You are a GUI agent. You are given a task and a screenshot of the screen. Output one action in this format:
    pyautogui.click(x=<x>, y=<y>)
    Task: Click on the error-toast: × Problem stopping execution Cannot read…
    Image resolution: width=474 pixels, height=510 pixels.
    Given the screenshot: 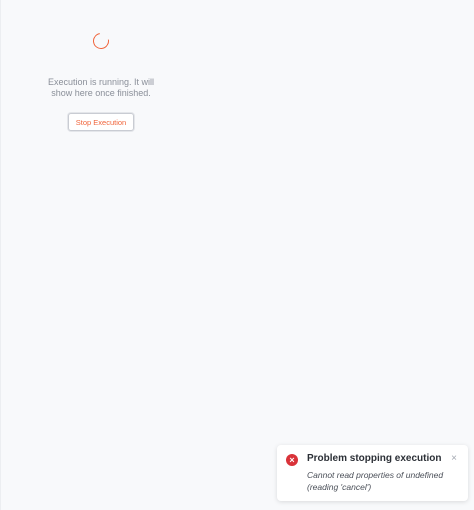 What is the action you would take?
    pyautogui.click(x=372, y=473)
    